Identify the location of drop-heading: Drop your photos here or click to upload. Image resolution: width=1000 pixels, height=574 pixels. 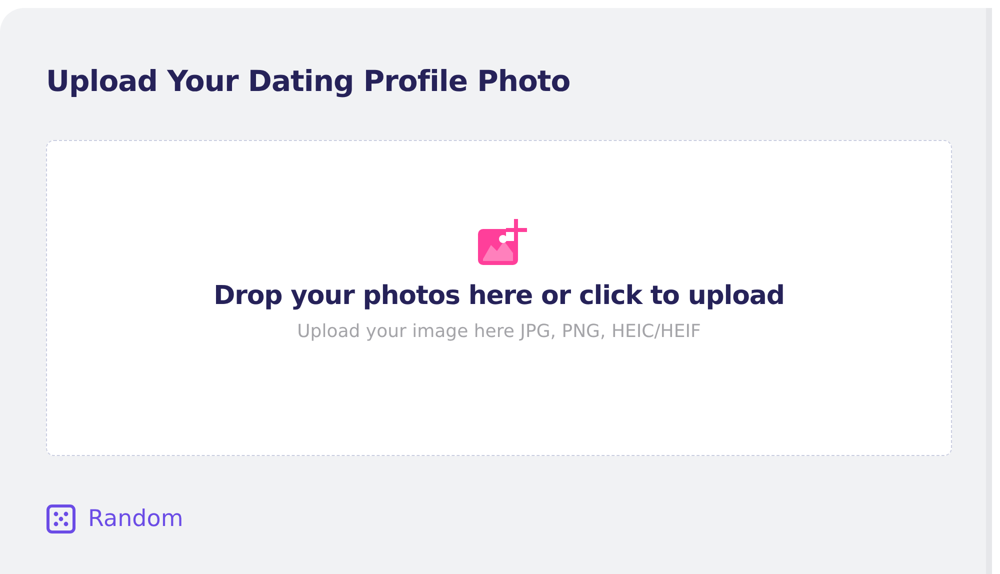
(499, 296).